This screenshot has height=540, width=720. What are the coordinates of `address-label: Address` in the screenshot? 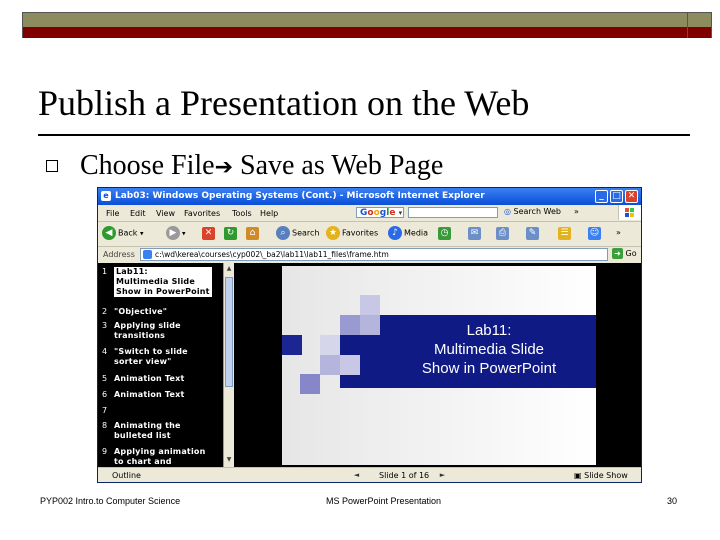 It's located at (119, 254).